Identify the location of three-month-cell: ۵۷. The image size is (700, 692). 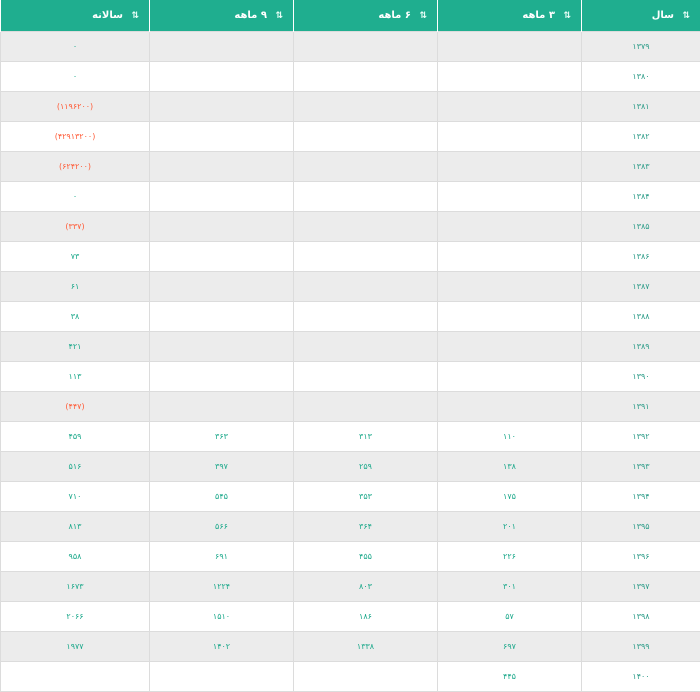
(509, 616).